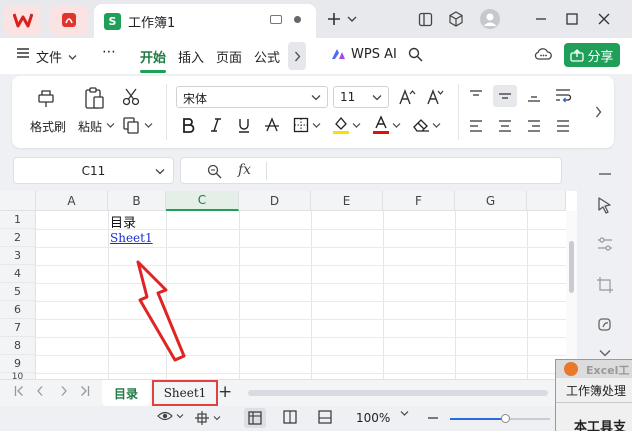 This screenshot has height=431, width=632. Describe the element at coordinates (64, 393) in the screenshot. I see `next-sheet-icon` at that location.